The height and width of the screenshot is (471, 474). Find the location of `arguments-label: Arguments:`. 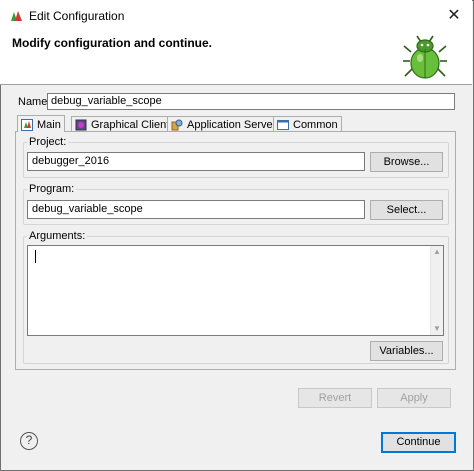

arguments-label: Arguments: is located at coordinates (57, 236).